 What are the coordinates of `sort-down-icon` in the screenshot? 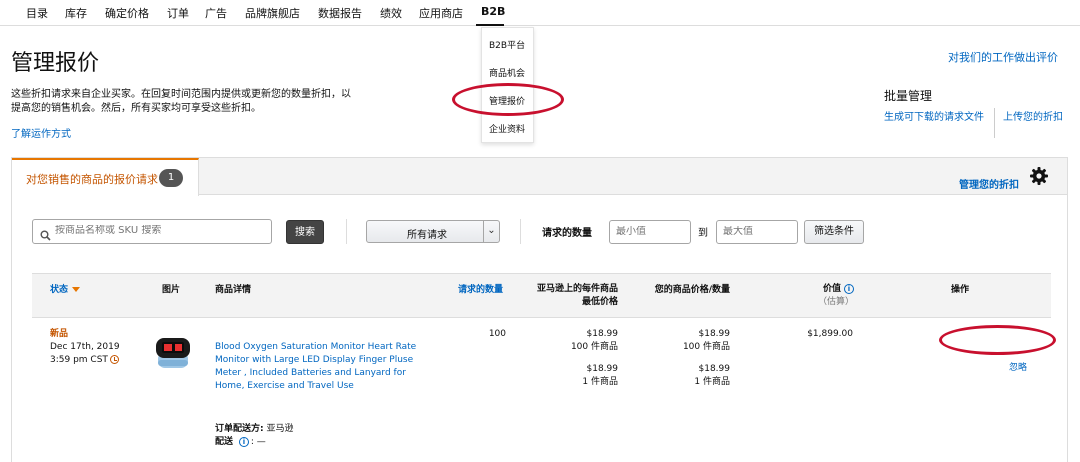 It's located at (76, 289).